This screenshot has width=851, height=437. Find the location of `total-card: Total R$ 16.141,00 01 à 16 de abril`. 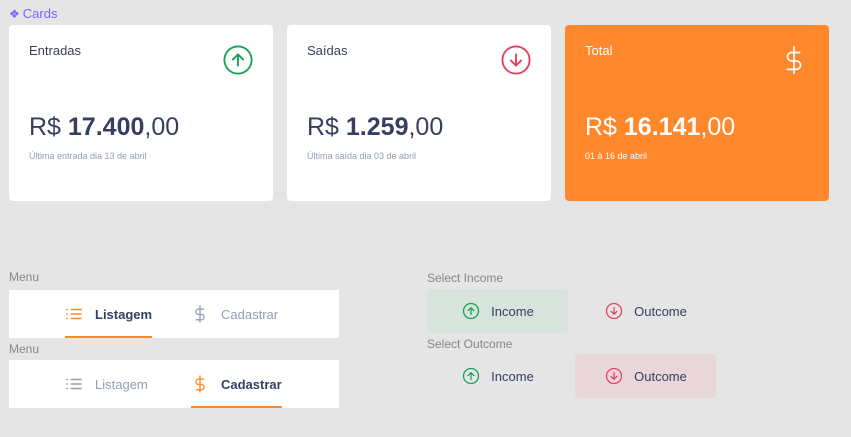

total-card: Total R$ 16.141,00 01 à 16 de abril is located at coordinates (697, 113).